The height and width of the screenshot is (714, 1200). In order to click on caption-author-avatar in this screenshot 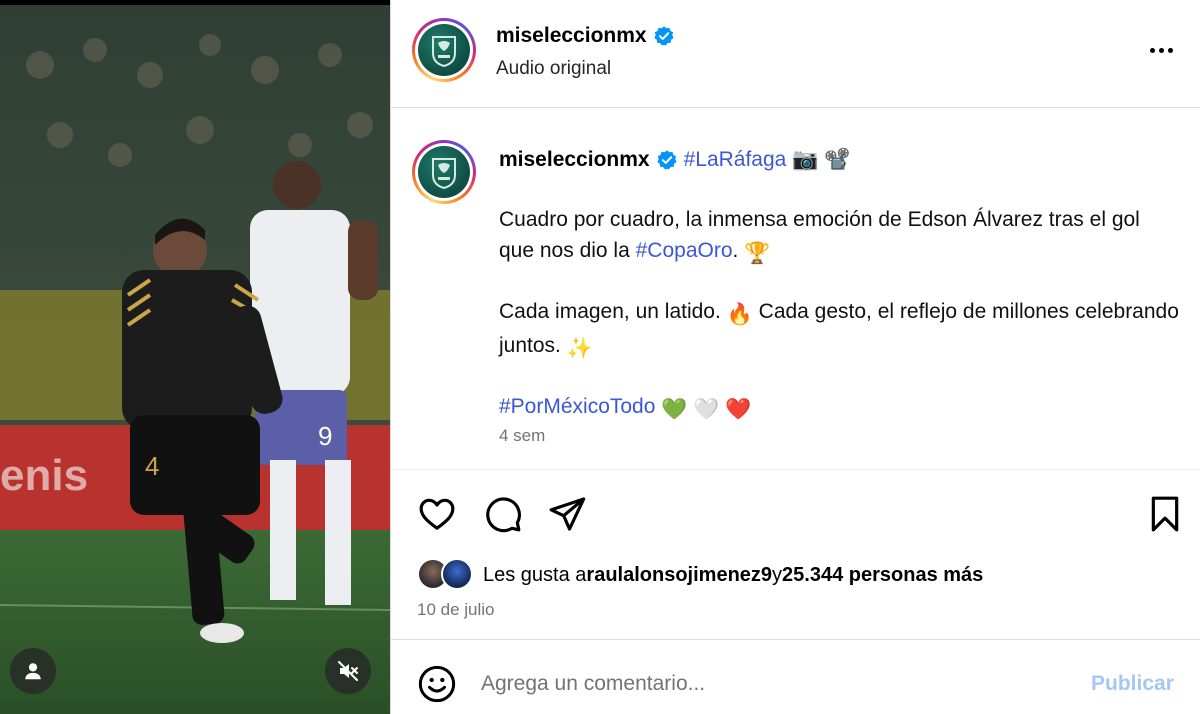, I will do `click(444, 172)`.